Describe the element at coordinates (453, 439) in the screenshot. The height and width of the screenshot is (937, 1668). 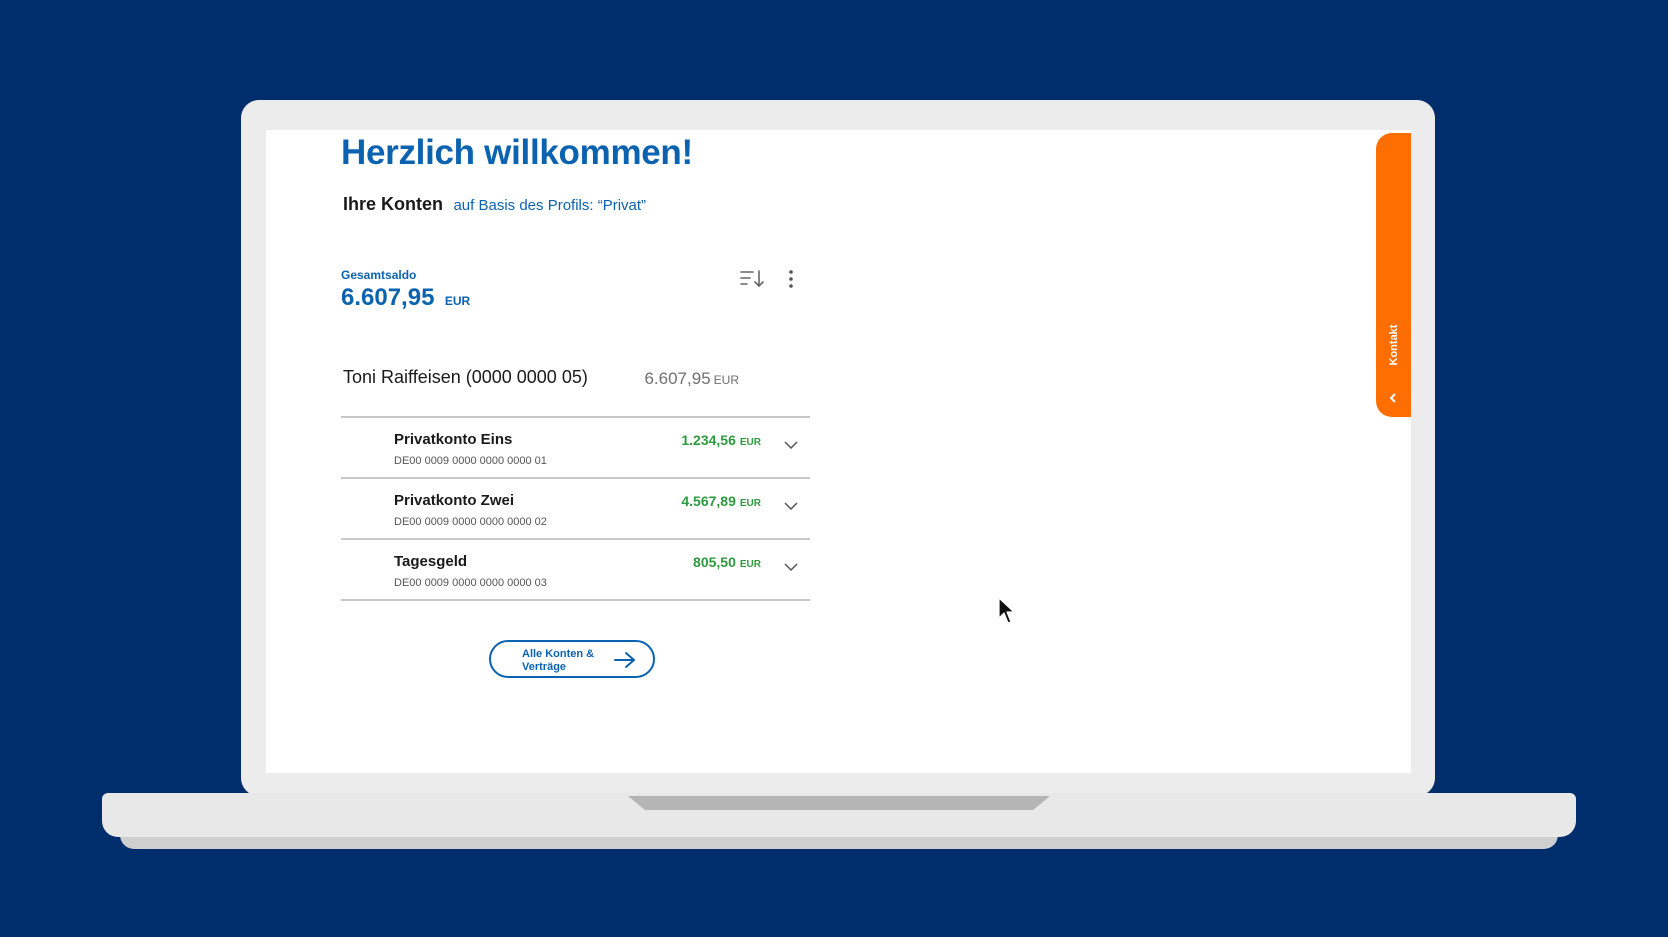
I see `account-name: Privatkonto Eins` at that location.